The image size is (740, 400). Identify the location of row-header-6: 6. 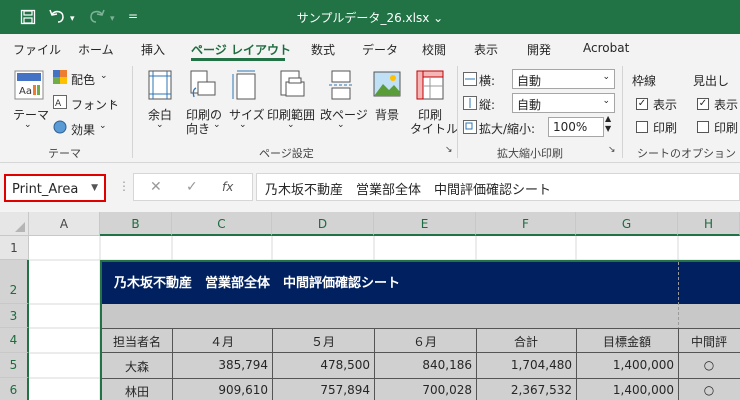
(14, 389).